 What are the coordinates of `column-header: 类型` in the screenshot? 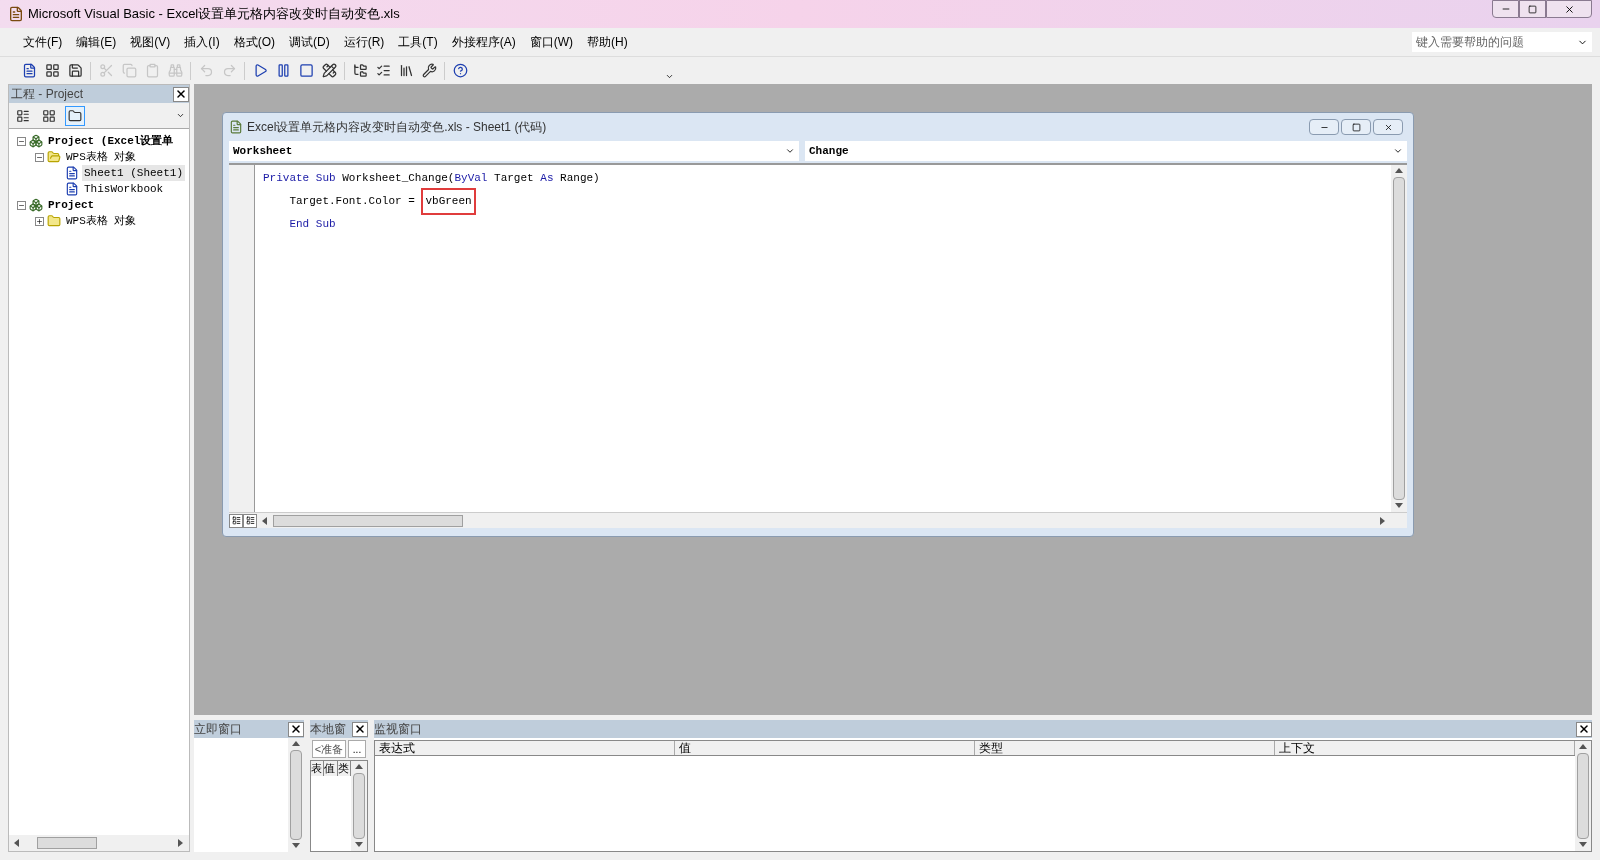 It's located at (1125, 748).